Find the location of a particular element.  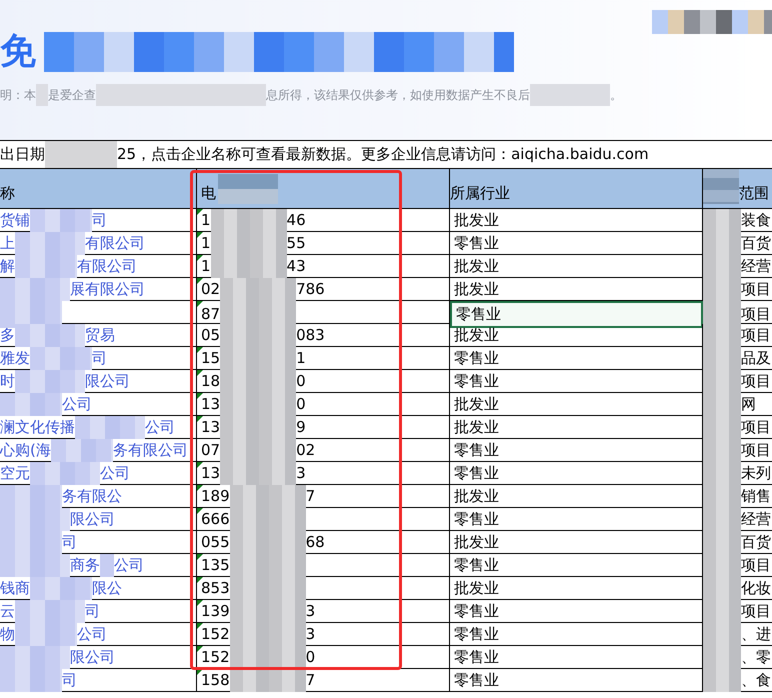

column-header: 所属行业 is located at coordinates (480, 193).